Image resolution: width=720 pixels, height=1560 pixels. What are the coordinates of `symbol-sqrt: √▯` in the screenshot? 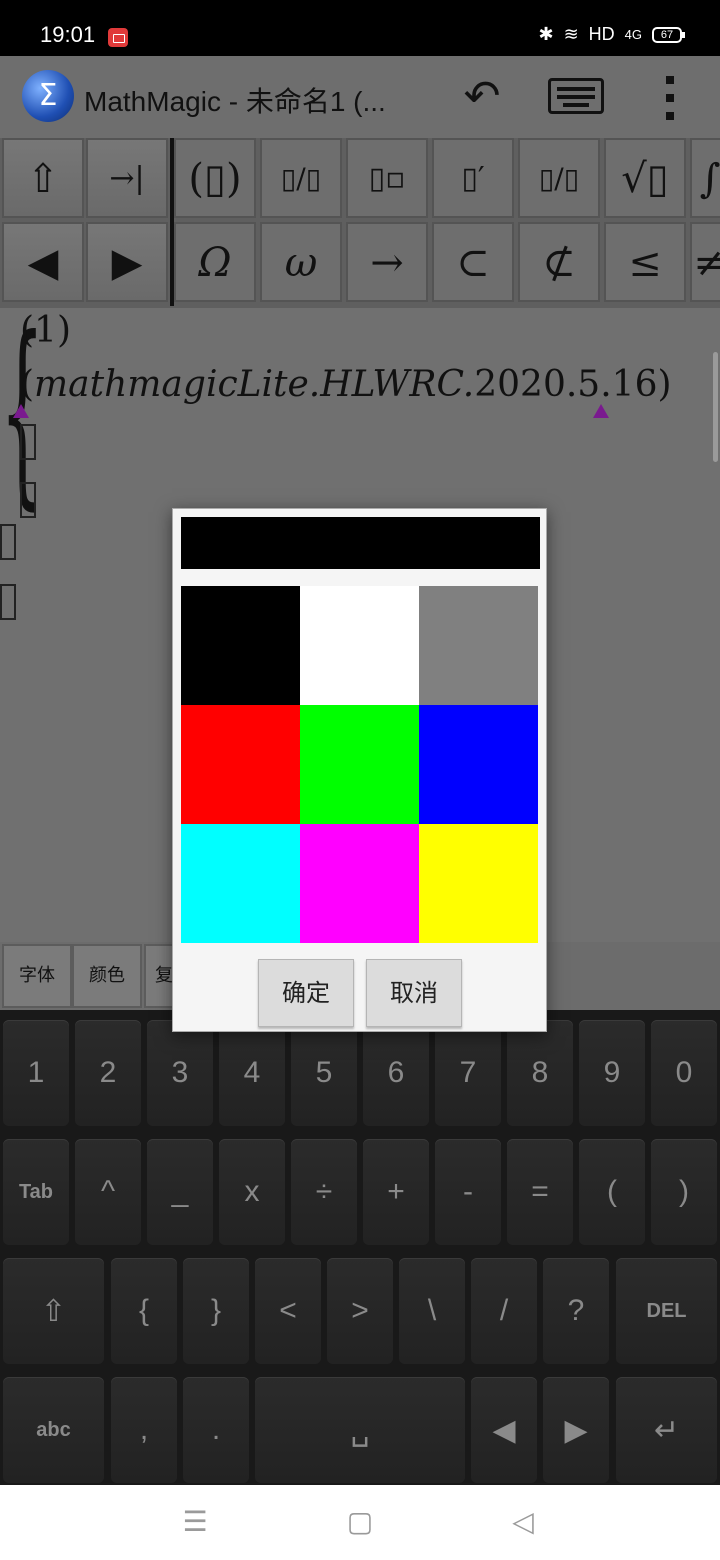 It's located at (645, 178).